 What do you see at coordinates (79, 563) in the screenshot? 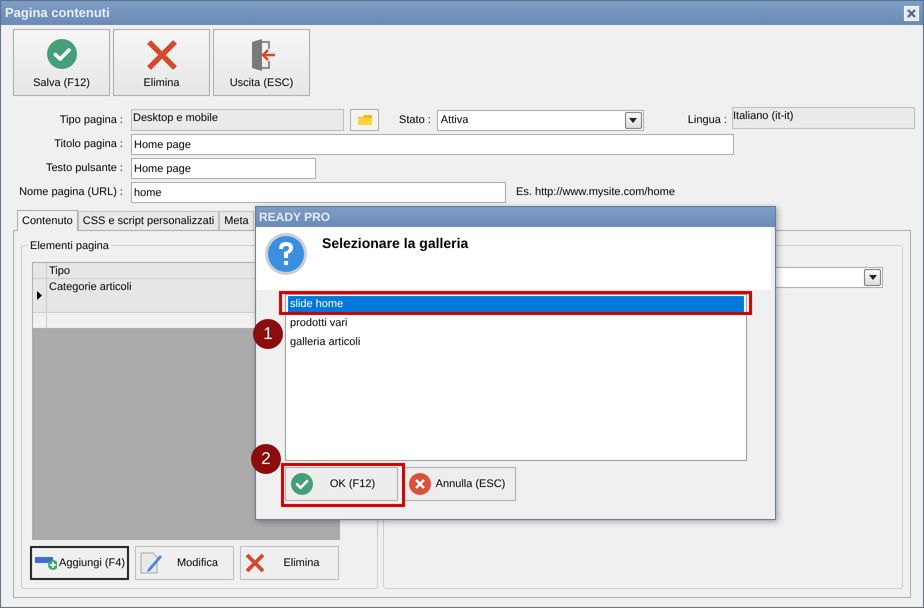
I see `grid-button: Aggiungi (F4)` at bounding box center [79, 563].